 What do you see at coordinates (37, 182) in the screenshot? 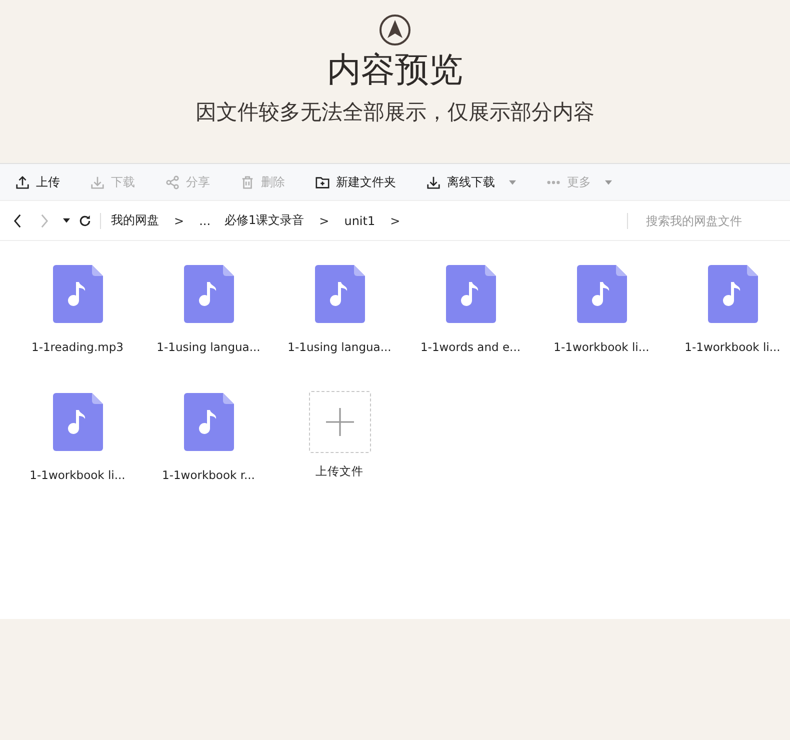
I see `toolbar-button: 上传` at bounding box center [37, 182].